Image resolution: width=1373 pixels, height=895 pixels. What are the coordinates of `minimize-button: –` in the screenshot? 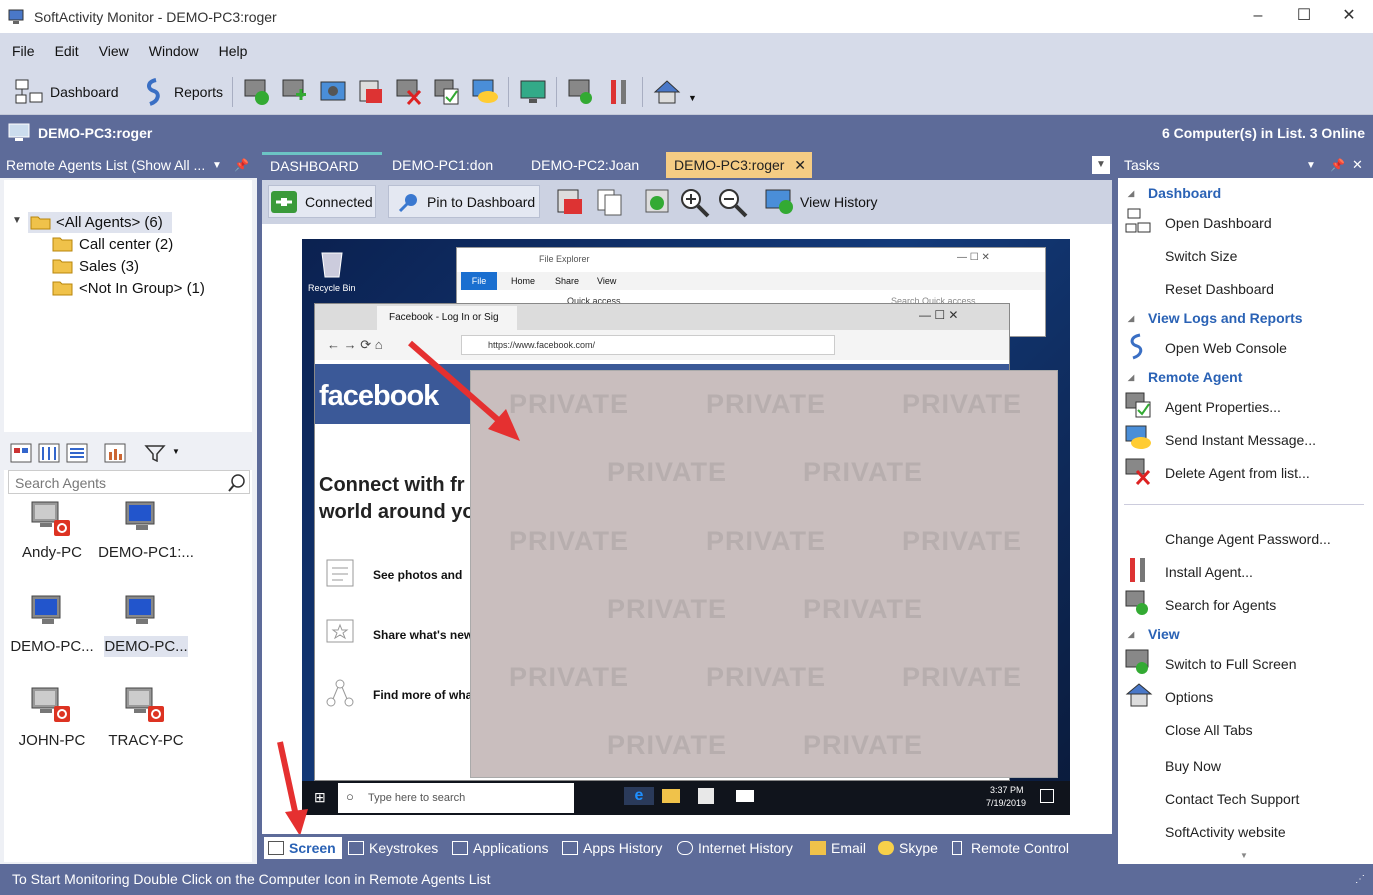 It's located at (1258, 16).